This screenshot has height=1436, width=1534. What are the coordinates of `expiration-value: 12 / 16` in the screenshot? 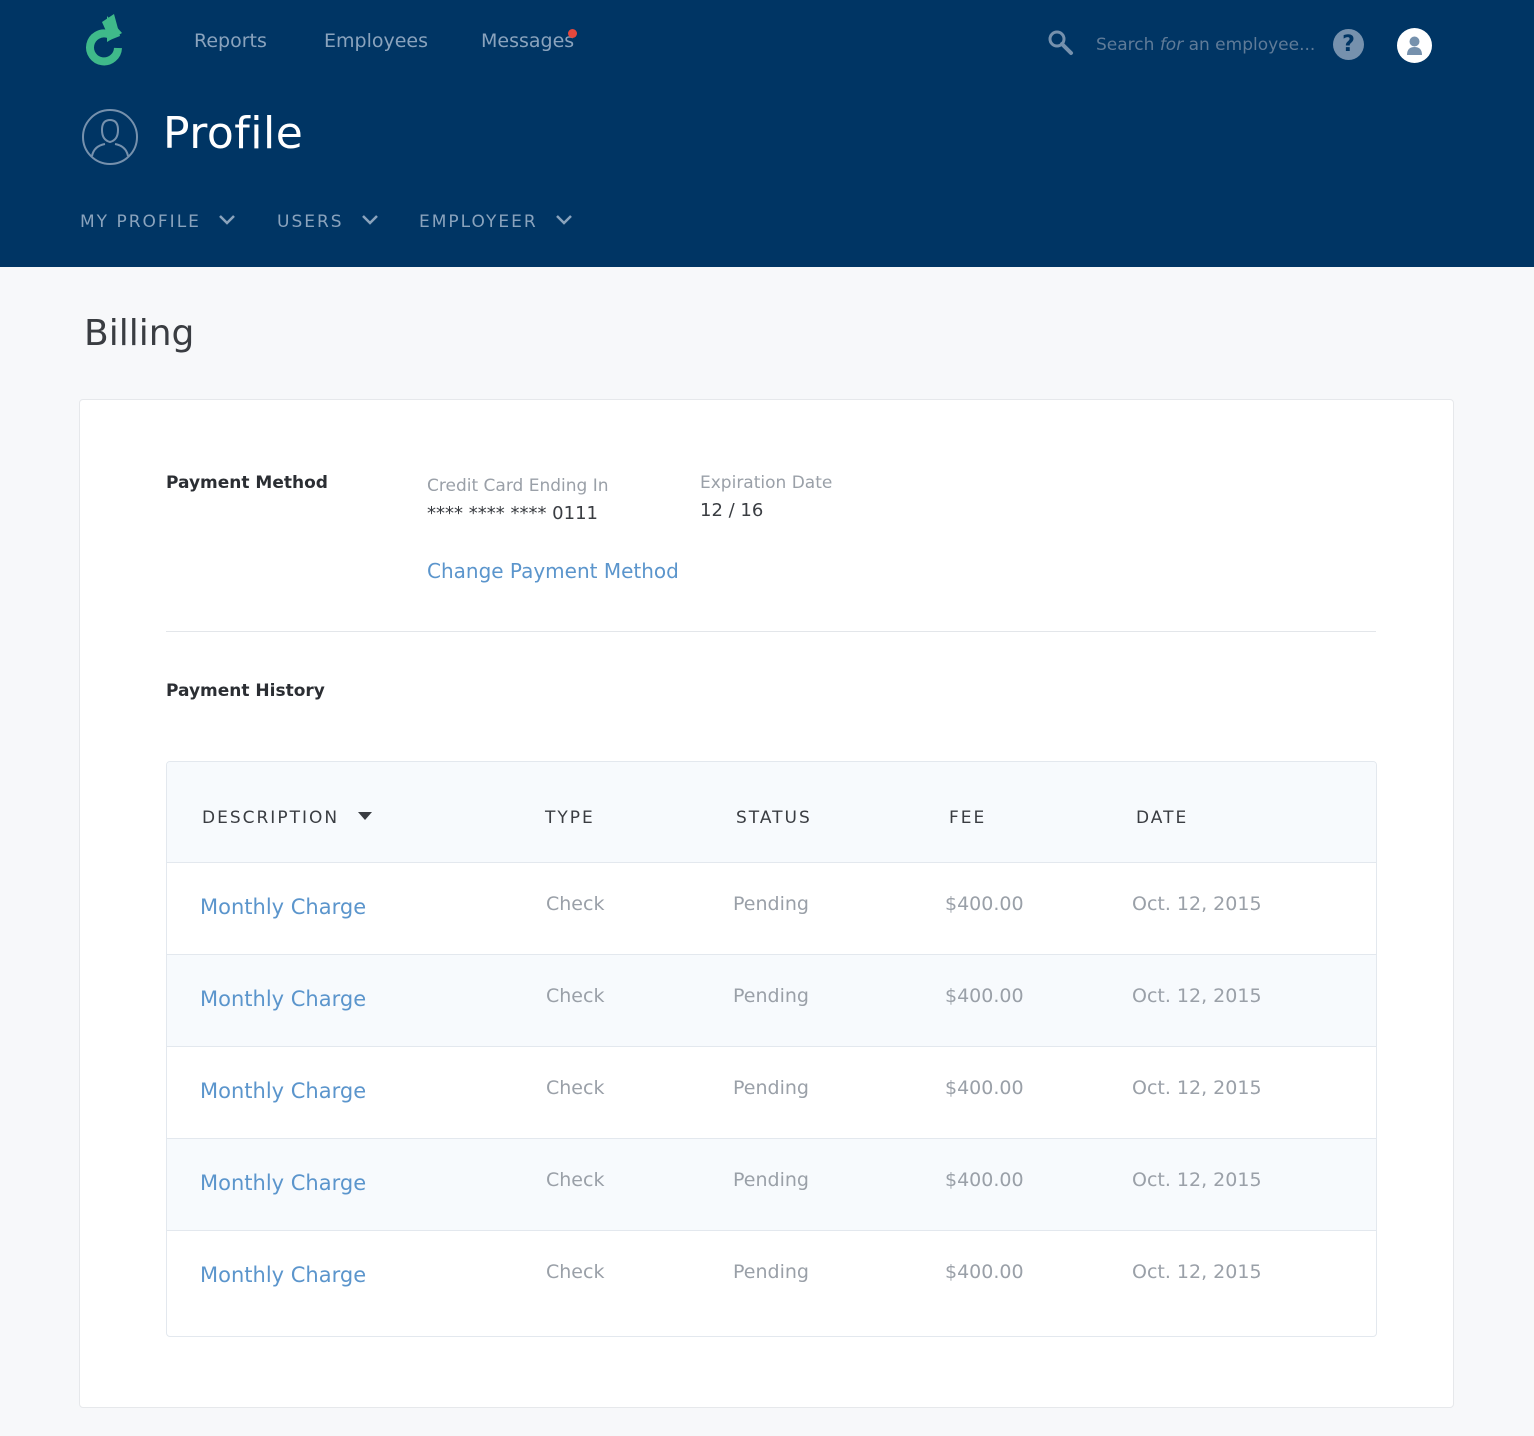 It's located at (732, 510).